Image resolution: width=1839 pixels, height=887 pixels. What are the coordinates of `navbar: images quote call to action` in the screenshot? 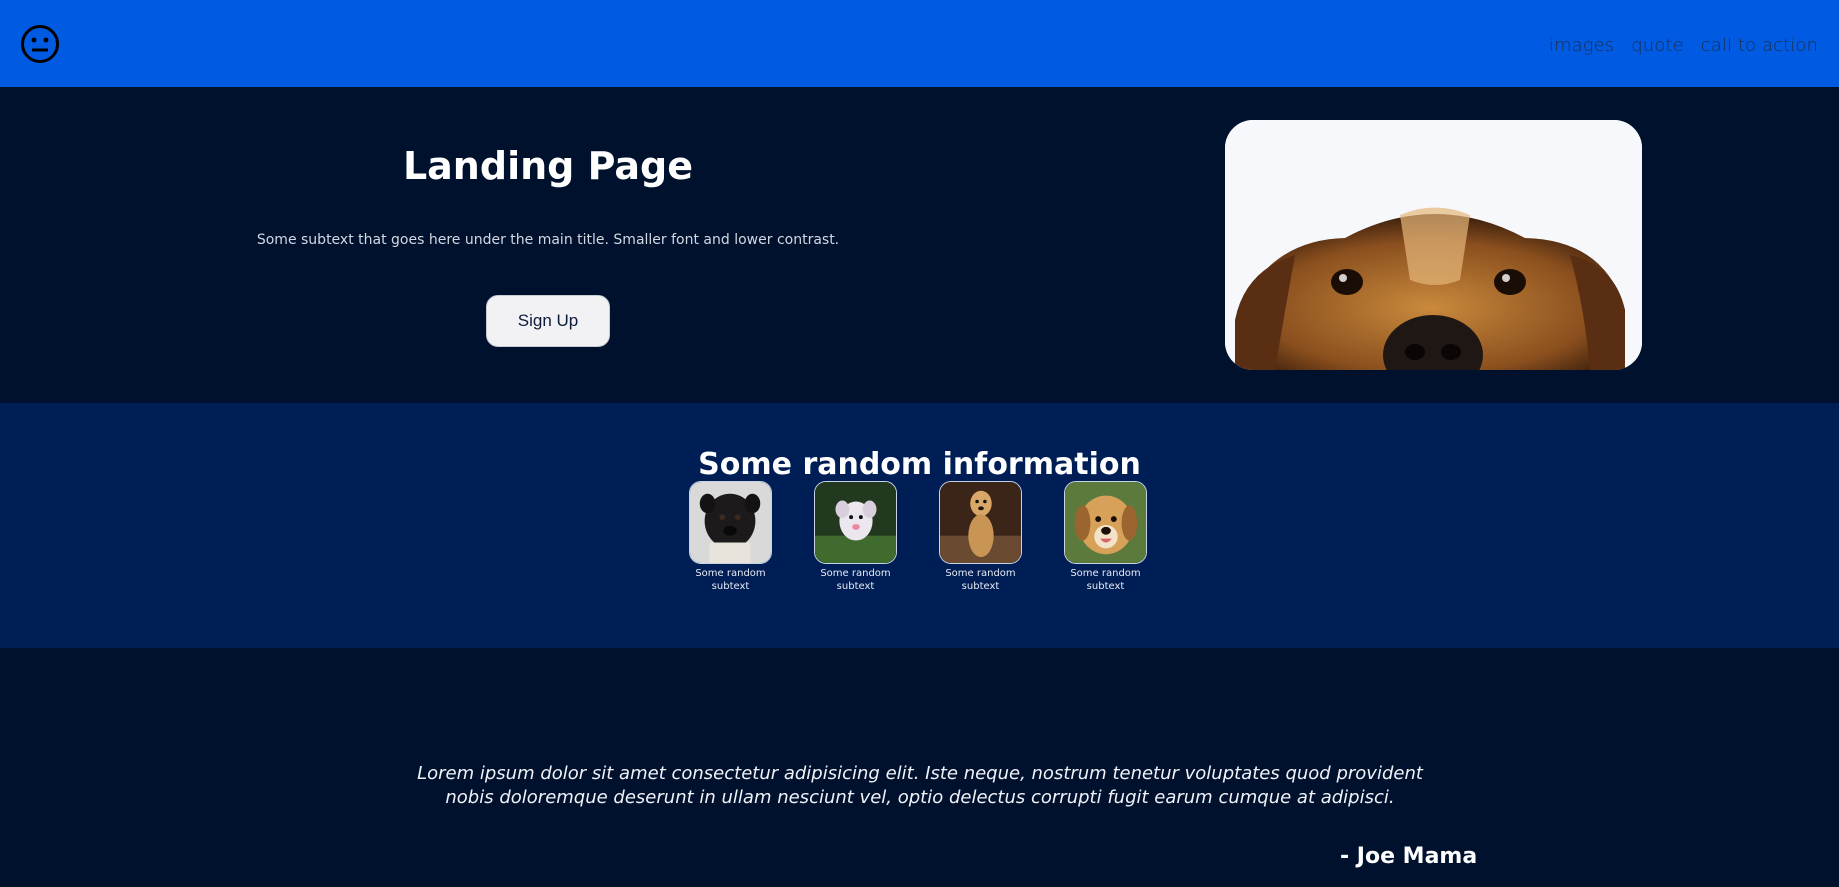 It's located at (919, 43).